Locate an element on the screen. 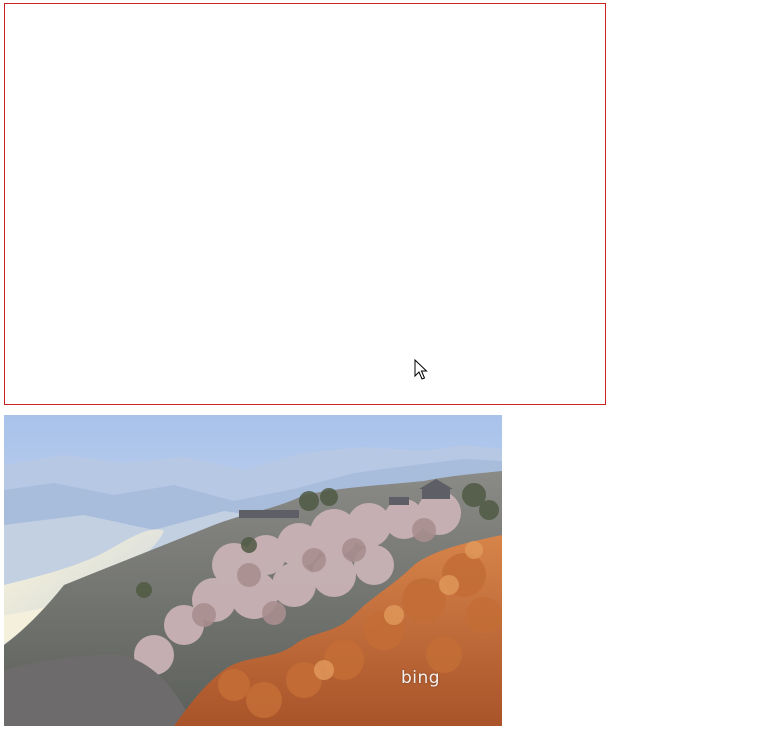  bing-watermark: bing is located at coordinates (421, 678).